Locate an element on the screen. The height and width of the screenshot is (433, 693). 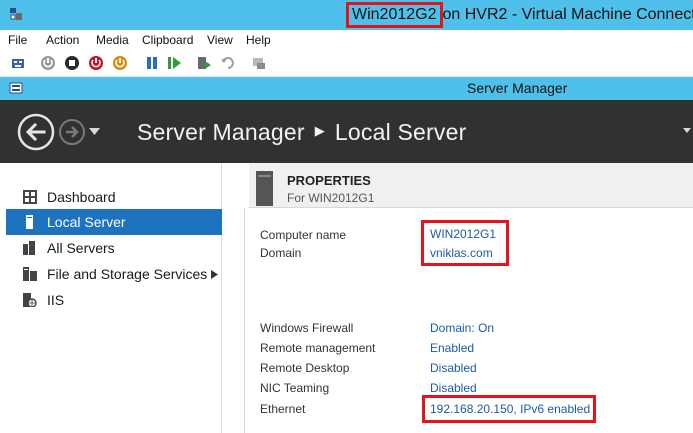
property-value-windows-firewall: Domain: On is located at coordinates (462, 328).